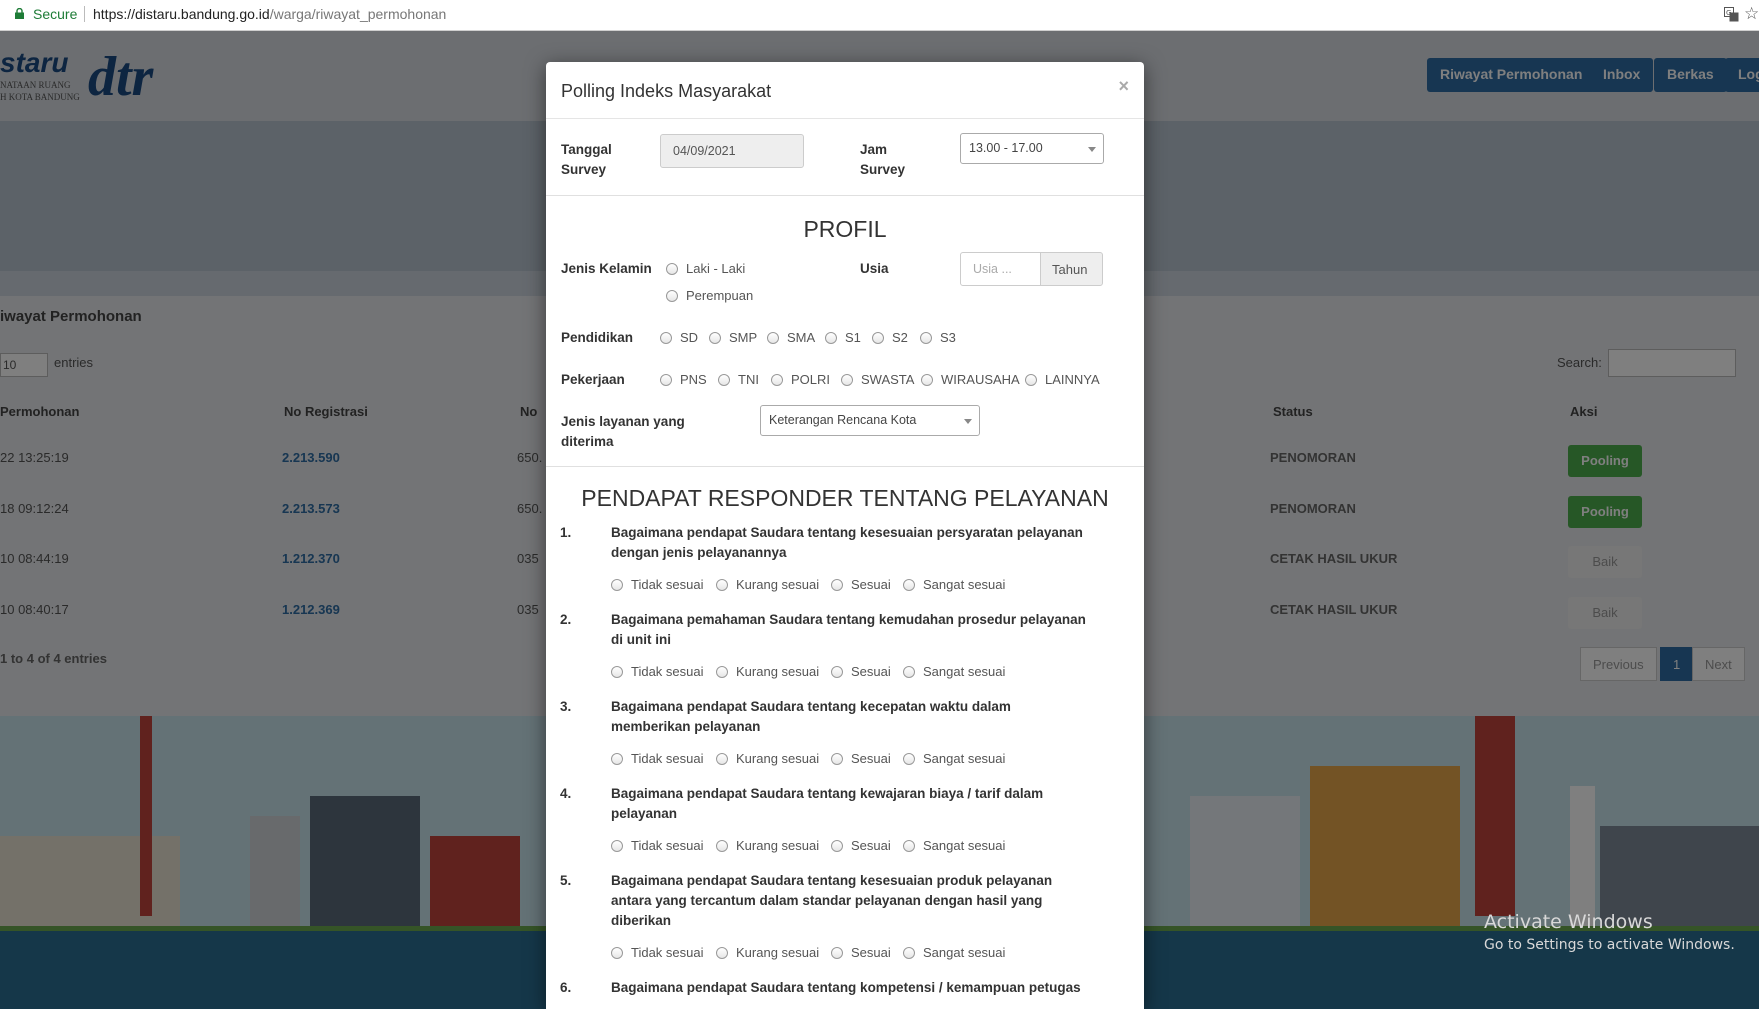 This screenshot has height=1009, width=1759. I want to click on jam-survey-select: 13.00 - 17.00, so click(1032, 148).